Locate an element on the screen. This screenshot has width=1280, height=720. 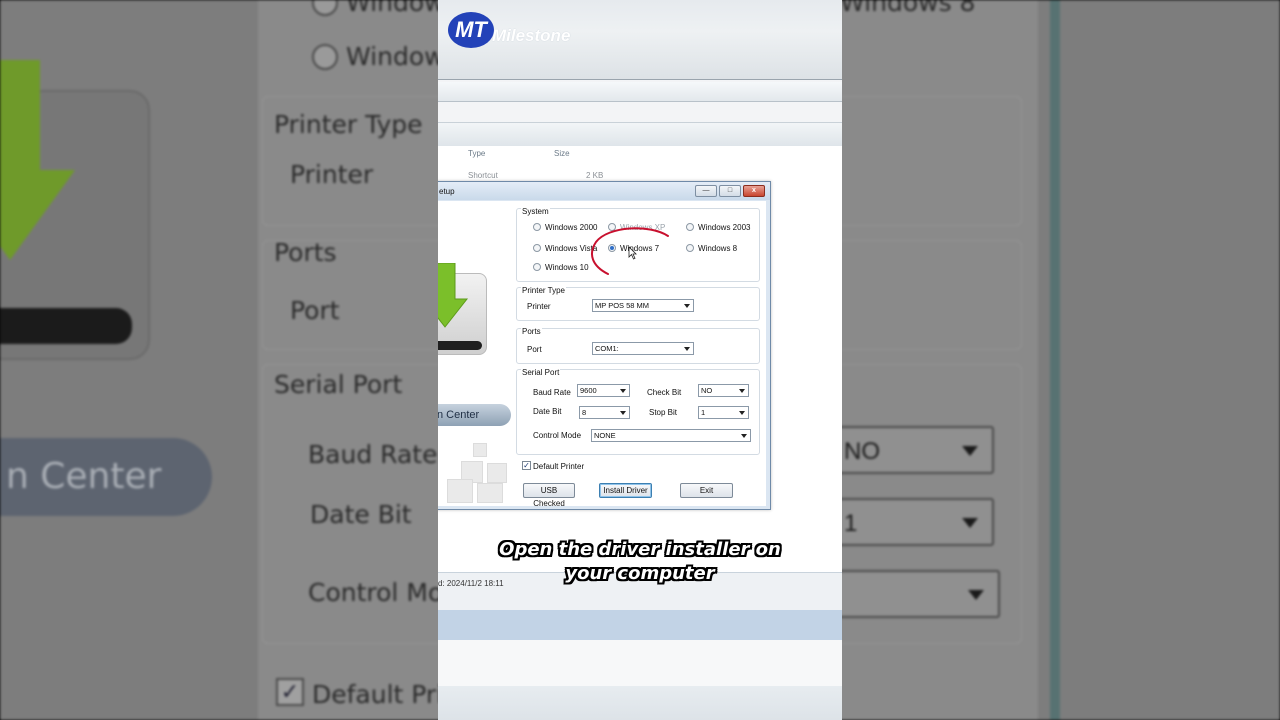
date-bit-value: 8 is located at coordinates (584, 412).